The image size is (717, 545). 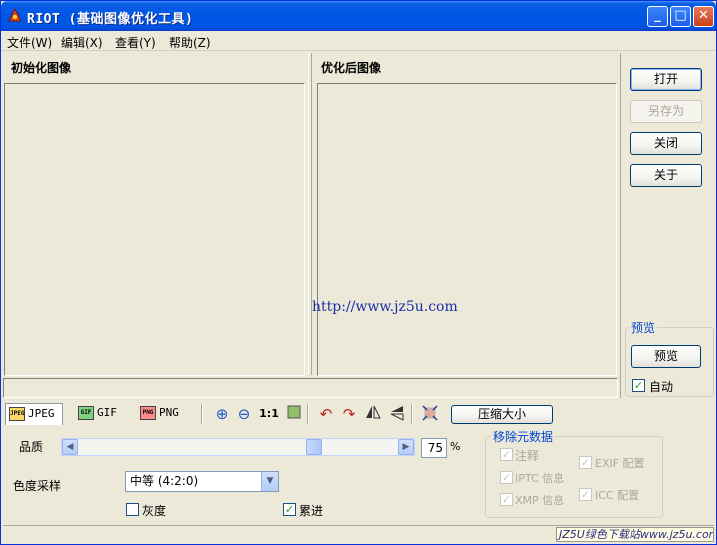 What do you see at coordinates (41, 68) in the screenshot?
I see `original-image-label: 初始化图像` at bounding box center [41, 68].